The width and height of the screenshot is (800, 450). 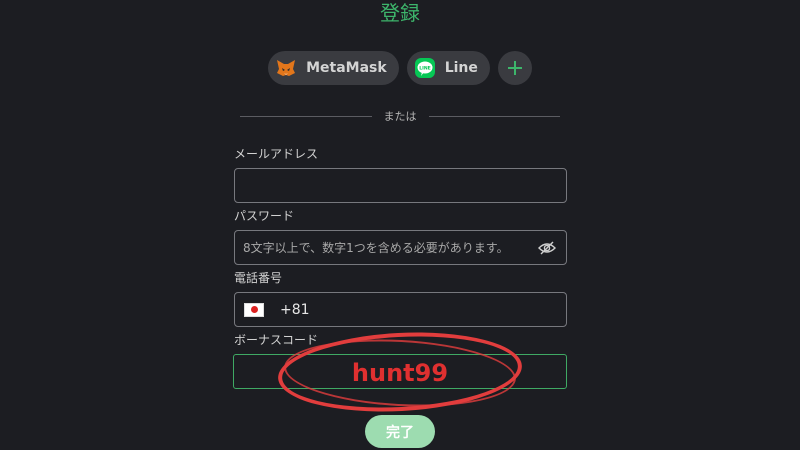 I want to click on line-button: LINE Line, so click(x=448, y=68).